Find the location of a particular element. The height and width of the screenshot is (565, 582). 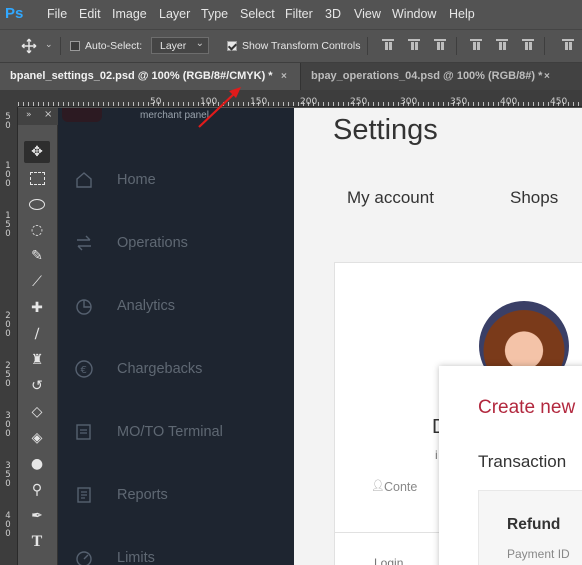

vertical-ruler: 50 100 150 200 250 300 350 400 is located at coordinates (9, 336).